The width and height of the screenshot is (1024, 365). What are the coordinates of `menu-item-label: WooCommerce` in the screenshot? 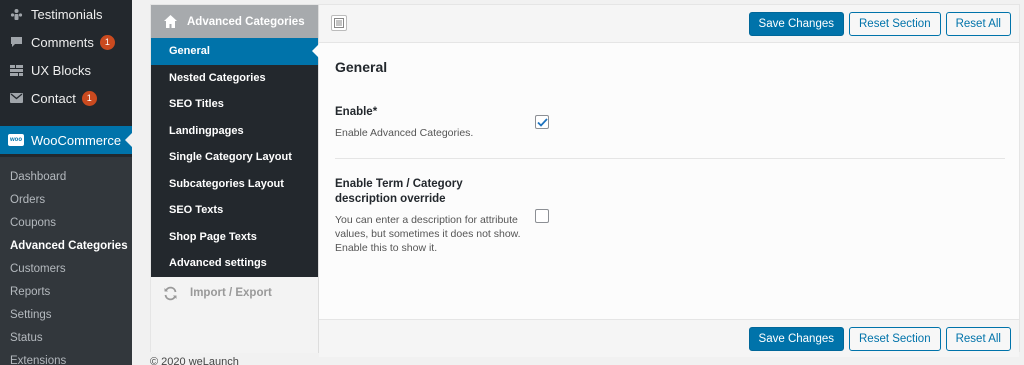 It's located at (76, 140).